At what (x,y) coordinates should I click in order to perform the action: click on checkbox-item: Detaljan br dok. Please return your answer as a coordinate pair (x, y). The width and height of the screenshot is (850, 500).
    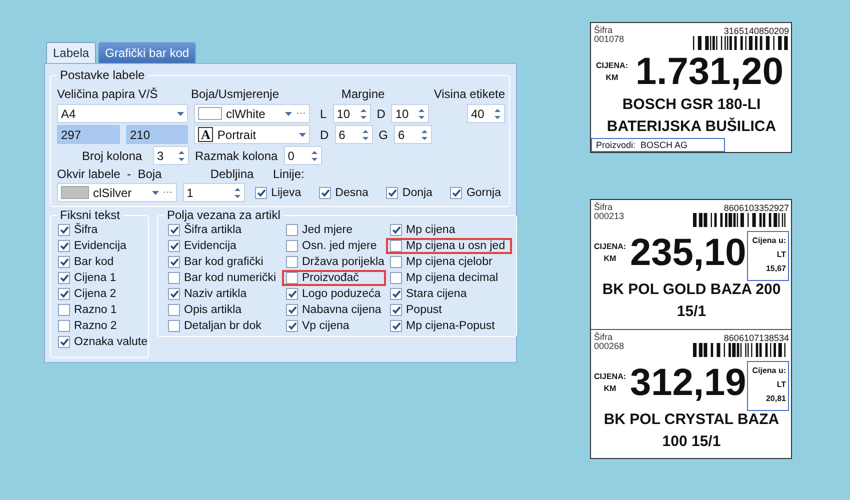
    Looking at the image, I should click on (223, 326).